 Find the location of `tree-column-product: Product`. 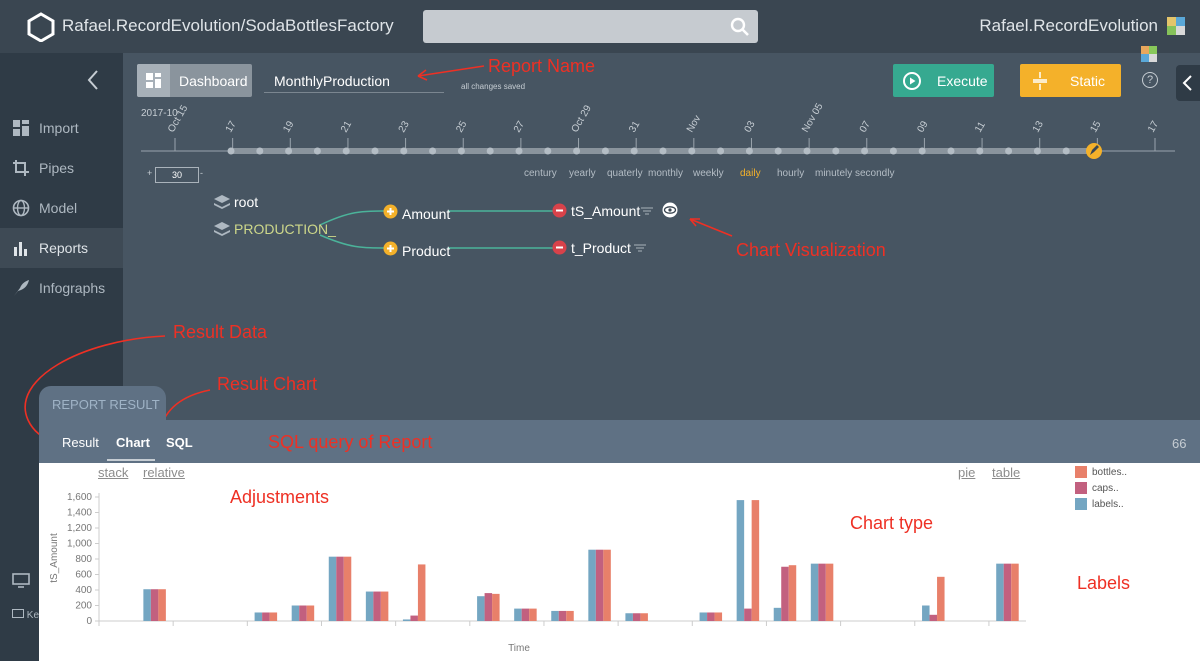

tree-column-product: Product is located at coordinates (426, 251).